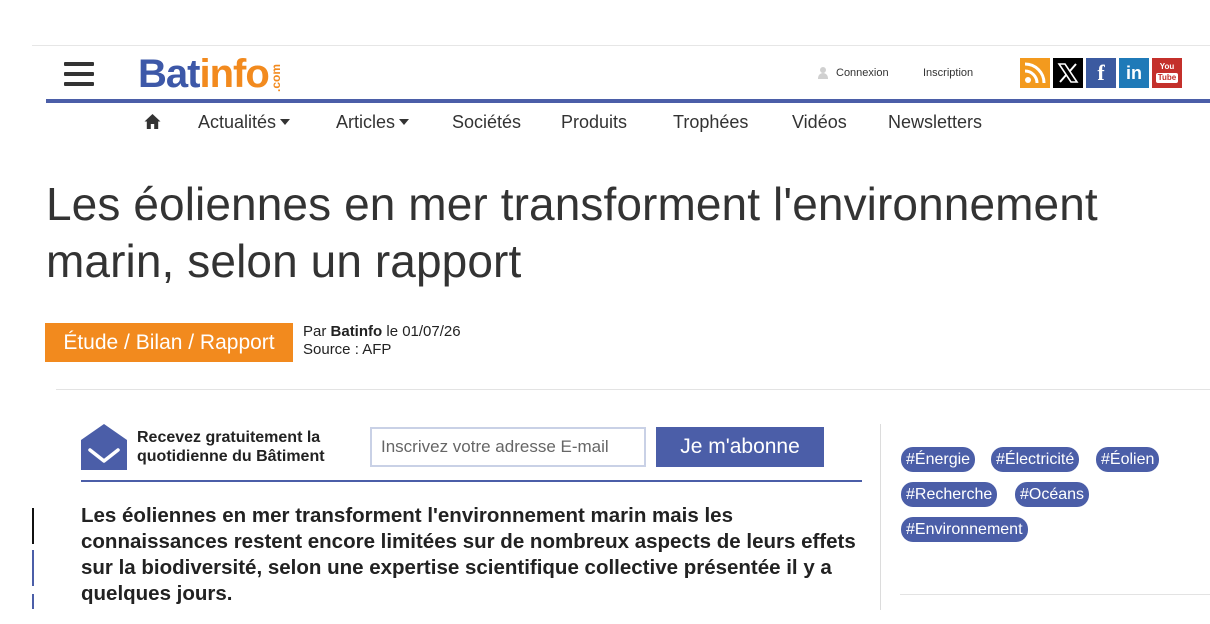  What do you see at coordinates (231, 456) in the screenshot?
I see `newsletter-line-2: quotidienne du Bâtiment` at bounding box center [231, 456].